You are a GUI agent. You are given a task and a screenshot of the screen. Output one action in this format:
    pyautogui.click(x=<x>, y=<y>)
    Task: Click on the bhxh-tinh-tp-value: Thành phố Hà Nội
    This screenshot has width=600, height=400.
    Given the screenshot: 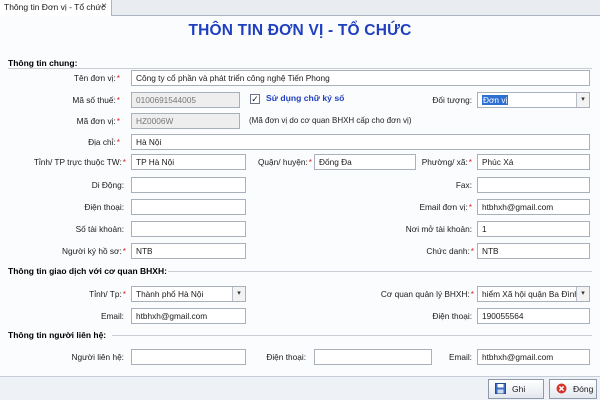 What is the action you would take?
    pyautogui.click(x=170, y=294)
    